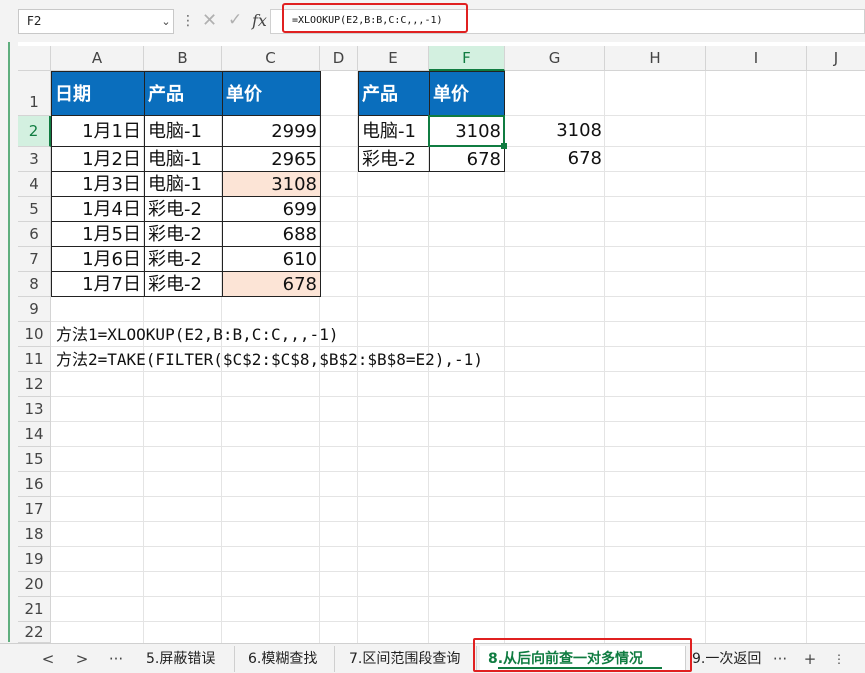 The height and width of the screenshot is (673, 865). What do you see at coordinates (262, 20) in the screenshot?
I see `insert-function-icon: fx` at bounding box center [262, 20].